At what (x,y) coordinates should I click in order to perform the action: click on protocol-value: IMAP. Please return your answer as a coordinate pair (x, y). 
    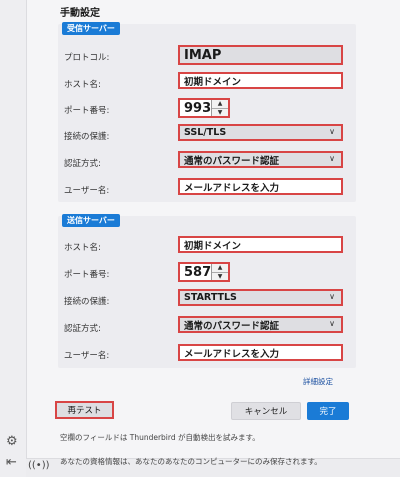
    Looking at the image, I should click on (203, 55).